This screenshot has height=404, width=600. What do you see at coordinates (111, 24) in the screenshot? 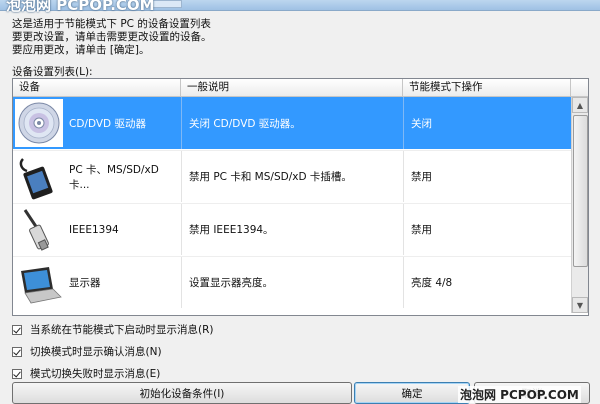
I see `description-line-1: 这是适用于节能模式下 PC 的设备设置列表` at bounding box center [111, 24].